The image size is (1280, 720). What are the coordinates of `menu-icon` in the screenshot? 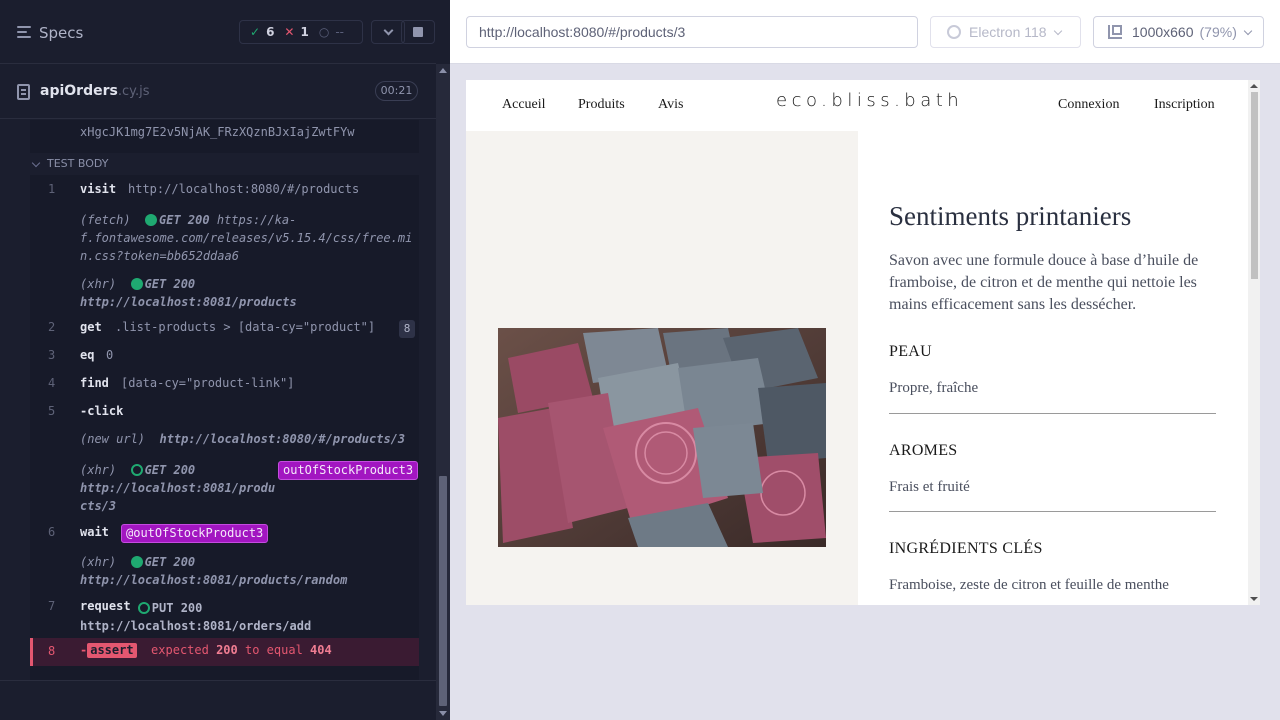 It's located at (24, 32).